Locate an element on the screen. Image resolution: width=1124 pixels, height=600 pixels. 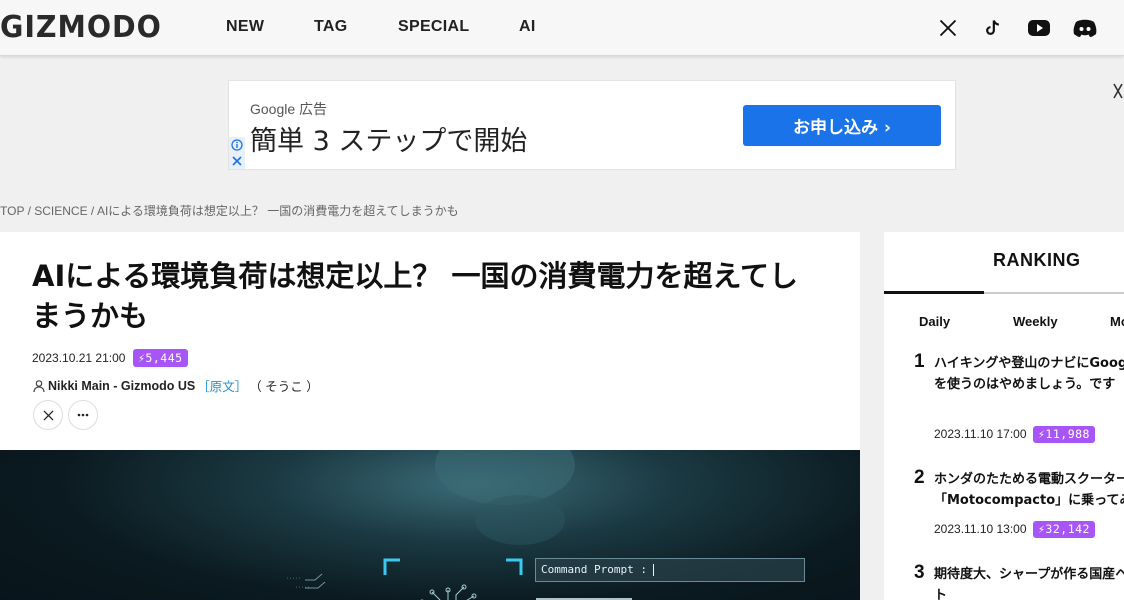
nav-tag: TAG is located at coordinates (331, 27).